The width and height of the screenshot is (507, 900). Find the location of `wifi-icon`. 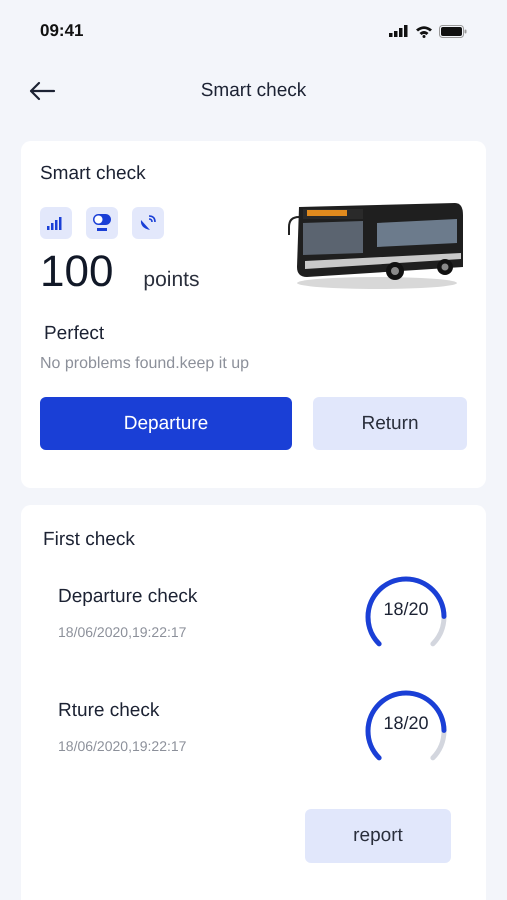

wifi-icon is located at coordinates (424, 31).